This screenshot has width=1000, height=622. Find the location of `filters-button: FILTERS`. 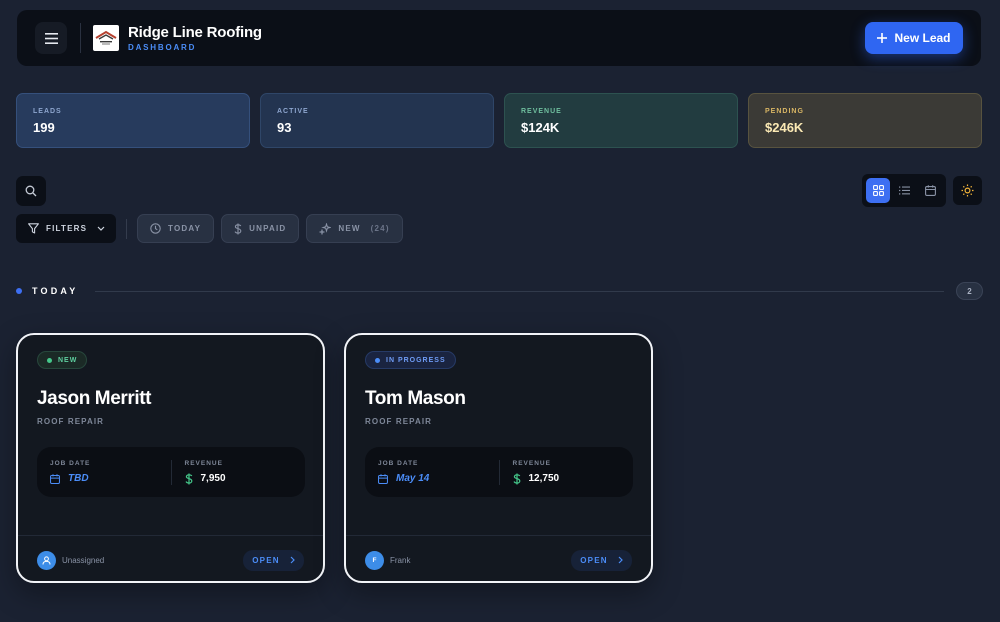

filters-button: FILTERS is located at coordinates (66, 228).